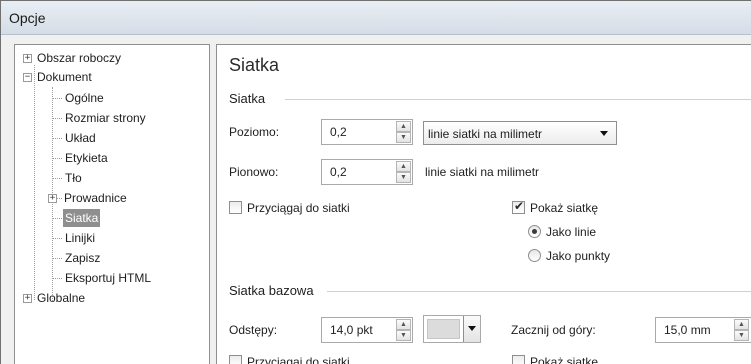 Image resolution: width=751 pixels, height=364 pixels. What do you see at coordinates (338, 172) in the screenshot?
I see `vertical-value: 0,2` at bounding box center [338, 172].